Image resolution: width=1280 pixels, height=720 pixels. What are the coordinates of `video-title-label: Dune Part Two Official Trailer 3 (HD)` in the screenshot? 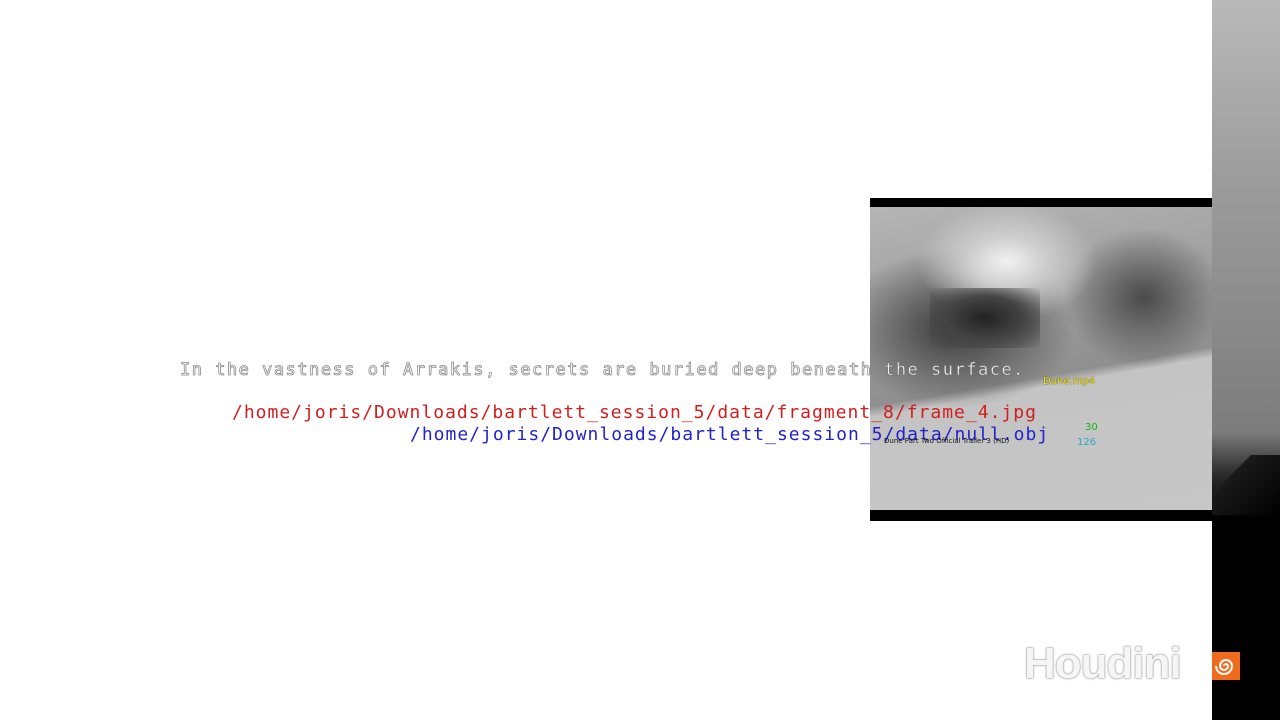 It's located at (947, 441).